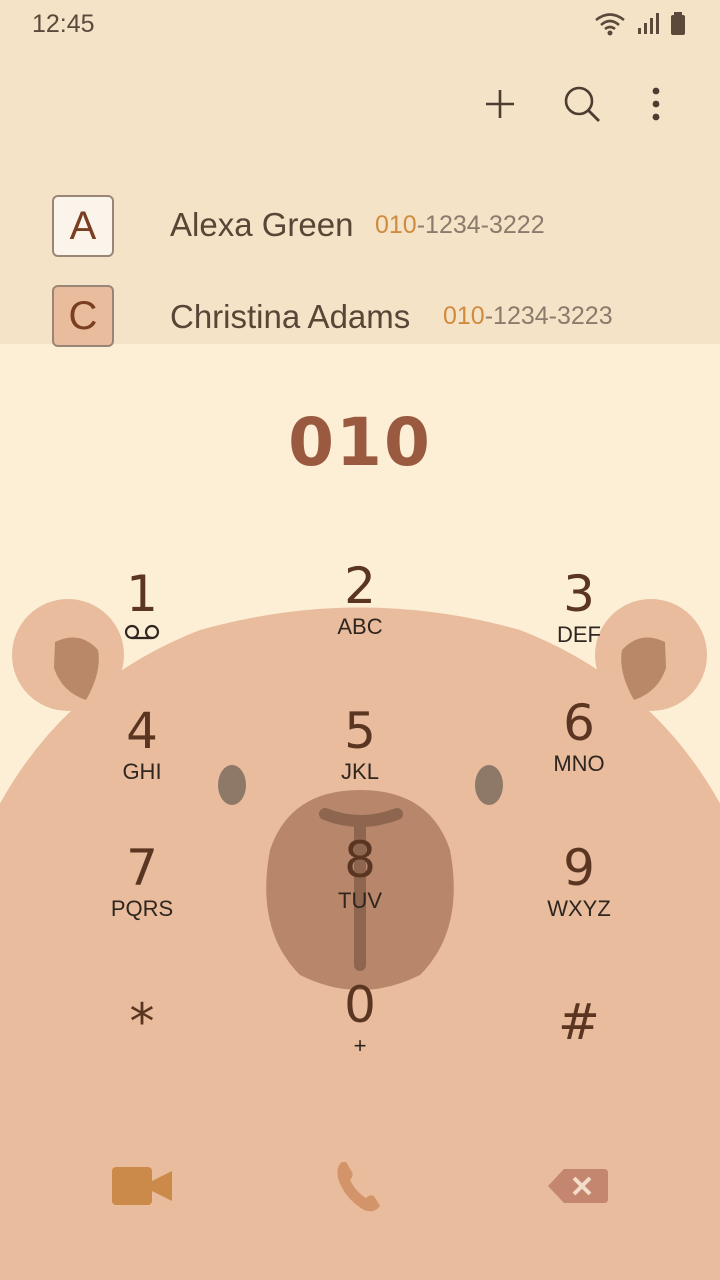  What do you see at coordinates (579, 1022) in the screenshot?
I see `key-digit: #` at bounding box center [579, 1022].